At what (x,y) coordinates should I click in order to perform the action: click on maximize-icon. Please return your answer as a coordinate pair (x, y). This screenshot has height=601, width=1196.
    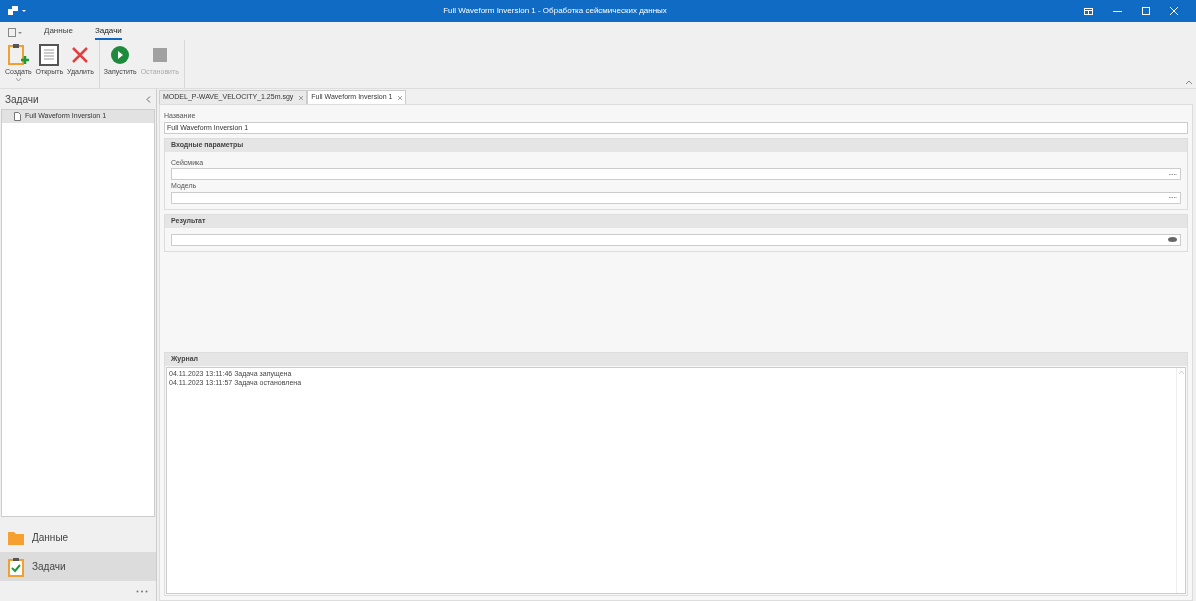
    Looking at the image, I should click on (1146, 11).